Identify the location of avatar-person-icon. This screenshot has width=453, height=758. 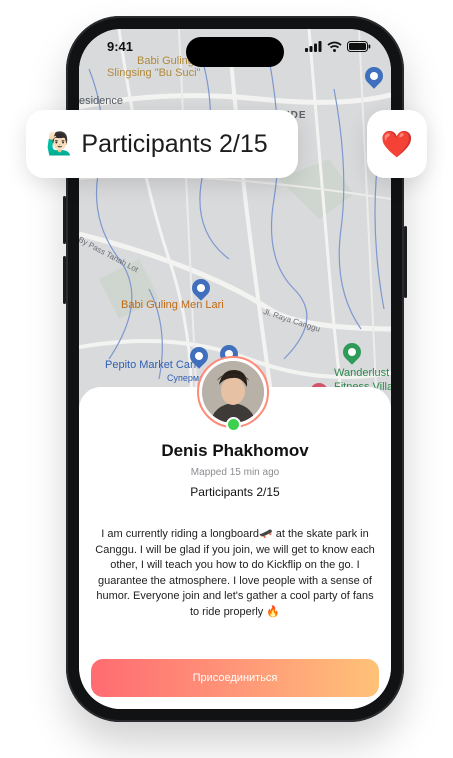
(233, 392).